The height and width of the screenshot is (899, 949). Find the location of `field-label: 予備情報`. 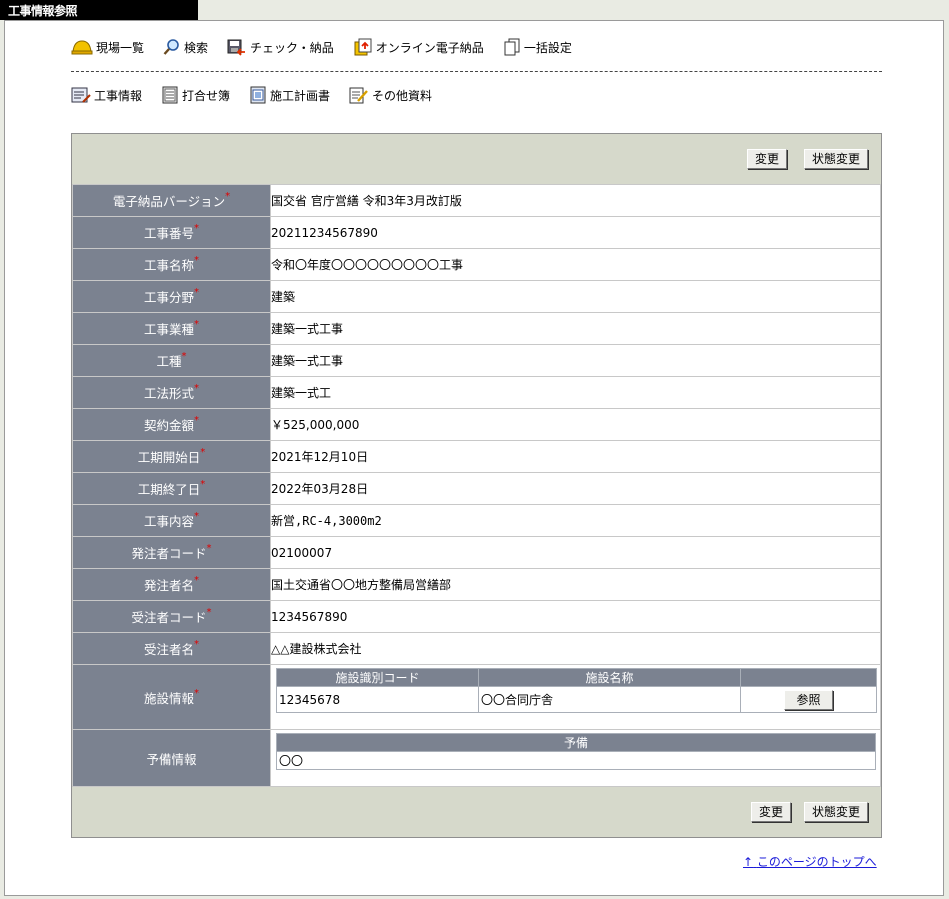

field-label: 予備情報 is located at coordinates (171, 758).